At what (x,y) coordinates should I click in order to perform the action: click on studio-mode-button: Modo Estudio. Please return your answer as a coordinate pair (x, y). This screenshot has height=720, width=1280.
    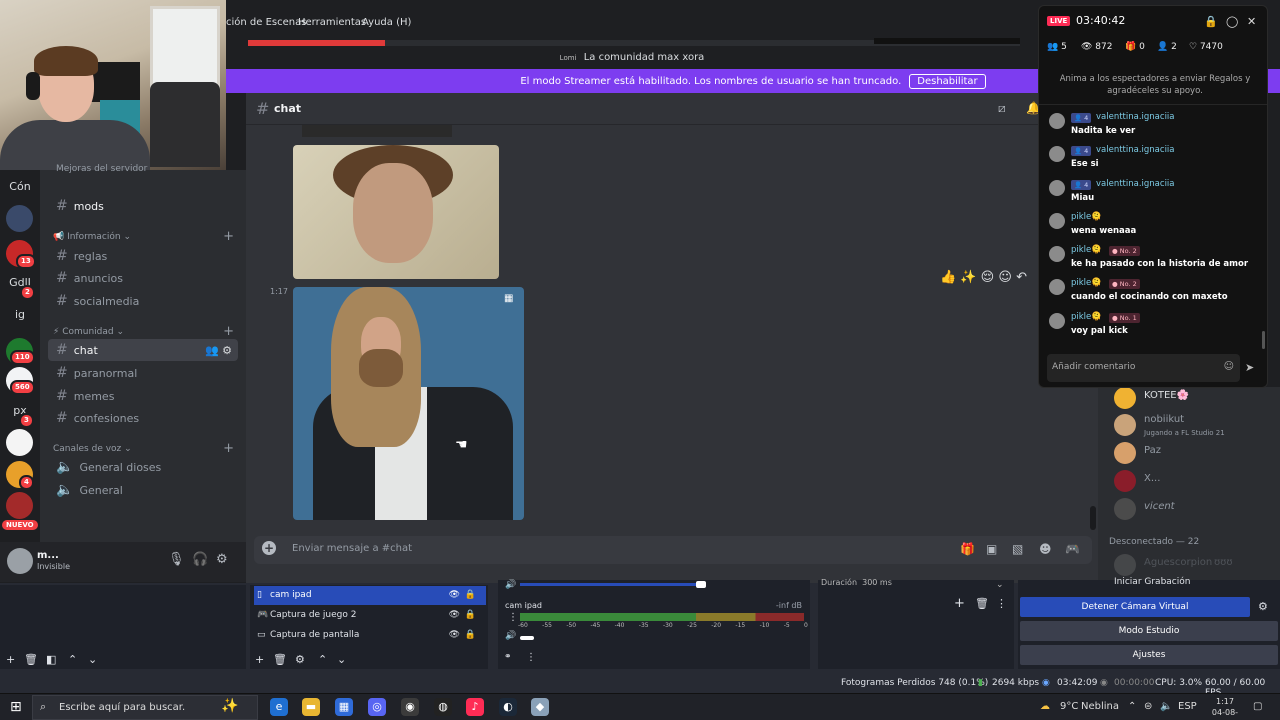
    Looking at the image, I should click on (1149, 631).